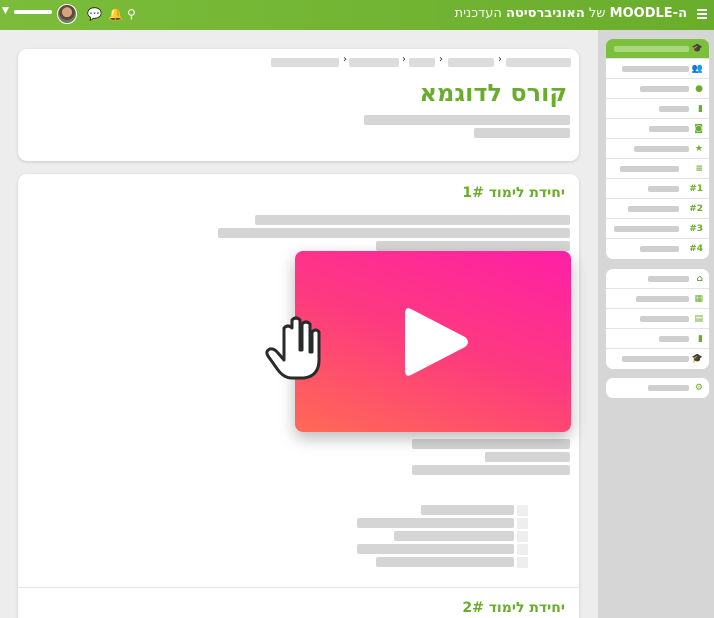 The width and height of the screenshot is (714, 618). What do you see at coordinates (648, 13) in the screenshot?
I see `brand-bold: ה-MOODLE` at bounding box center [648, 13].